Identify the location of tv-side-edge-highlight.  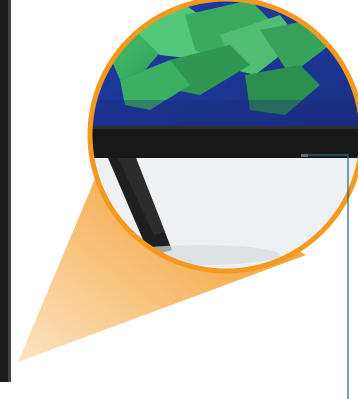
(9, 191).